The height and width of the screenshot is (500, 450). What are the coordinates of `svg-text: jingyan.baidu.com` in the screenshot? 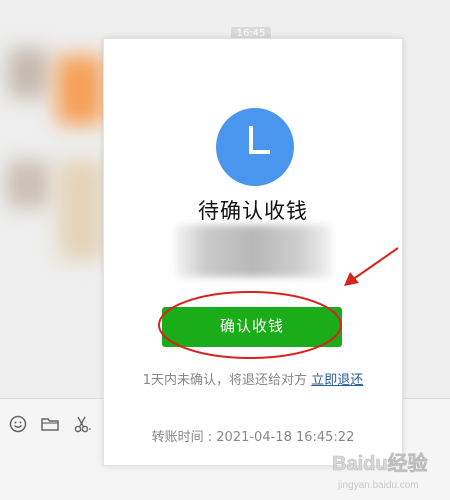 It's located at (378, 485).